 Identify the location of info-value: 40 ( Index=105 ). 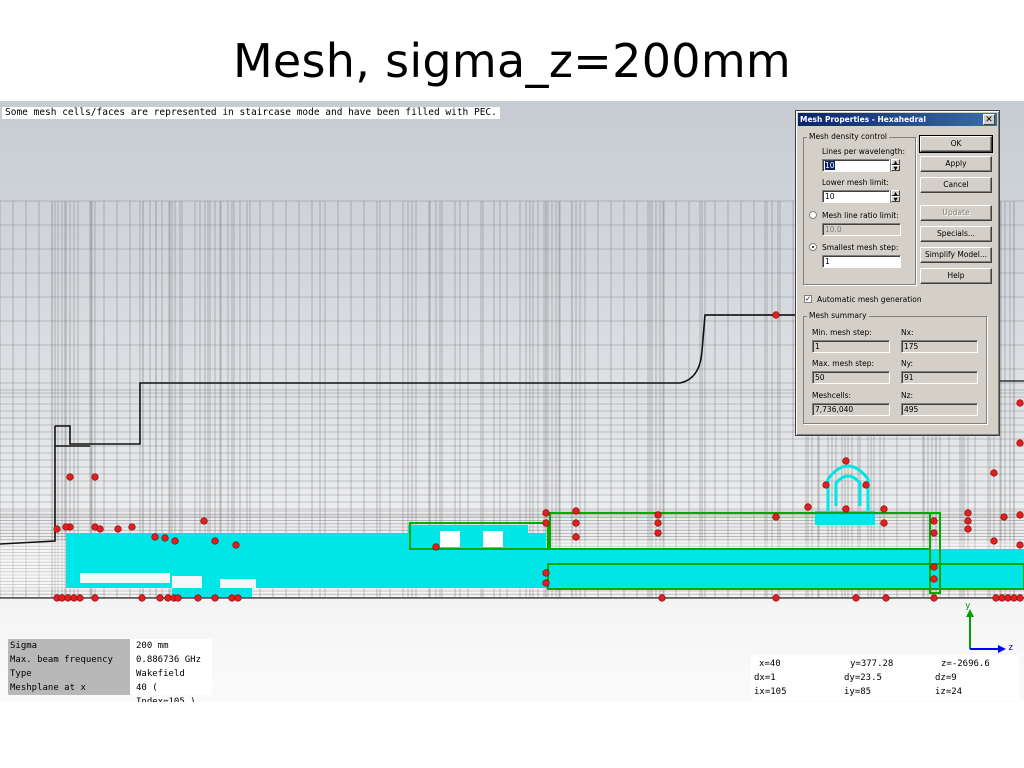
(171, 691).